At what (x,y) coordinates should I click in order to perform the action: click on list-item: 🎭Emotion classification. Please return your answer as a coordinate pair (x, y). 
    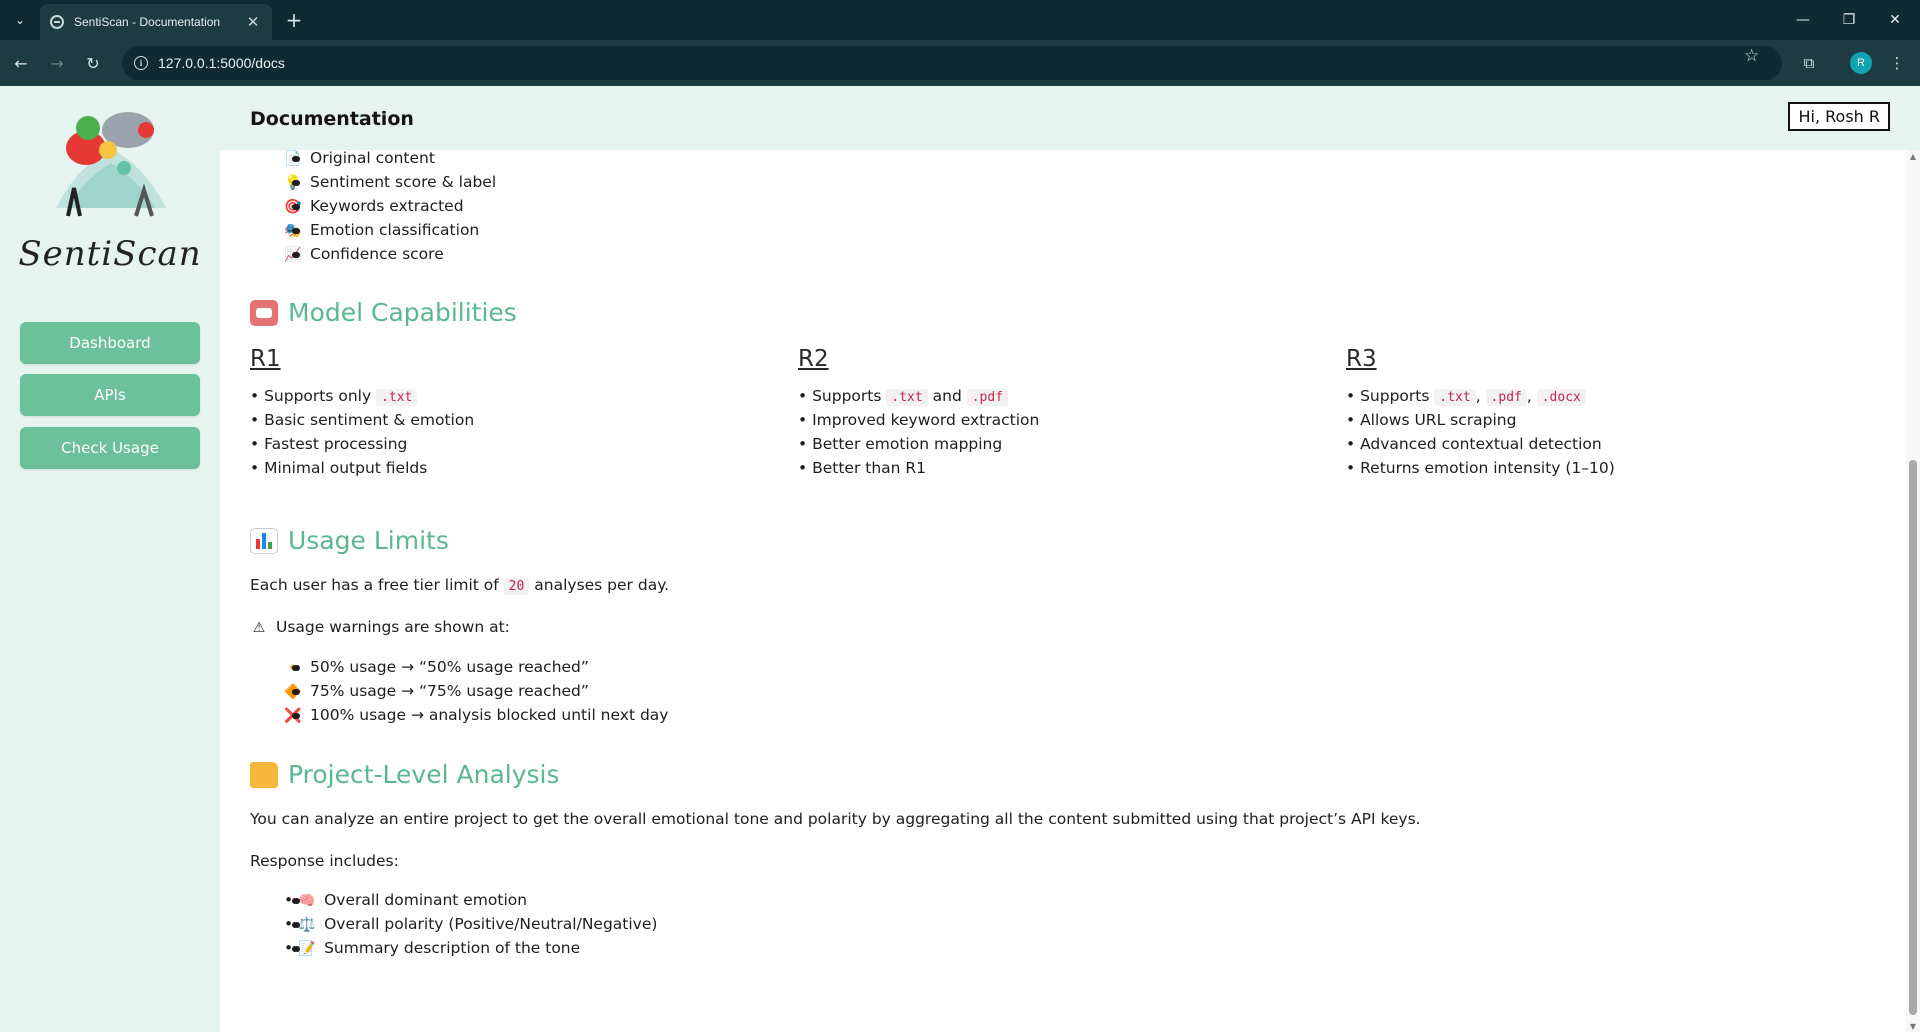
    Looking at the image, I should click on (373, 230).